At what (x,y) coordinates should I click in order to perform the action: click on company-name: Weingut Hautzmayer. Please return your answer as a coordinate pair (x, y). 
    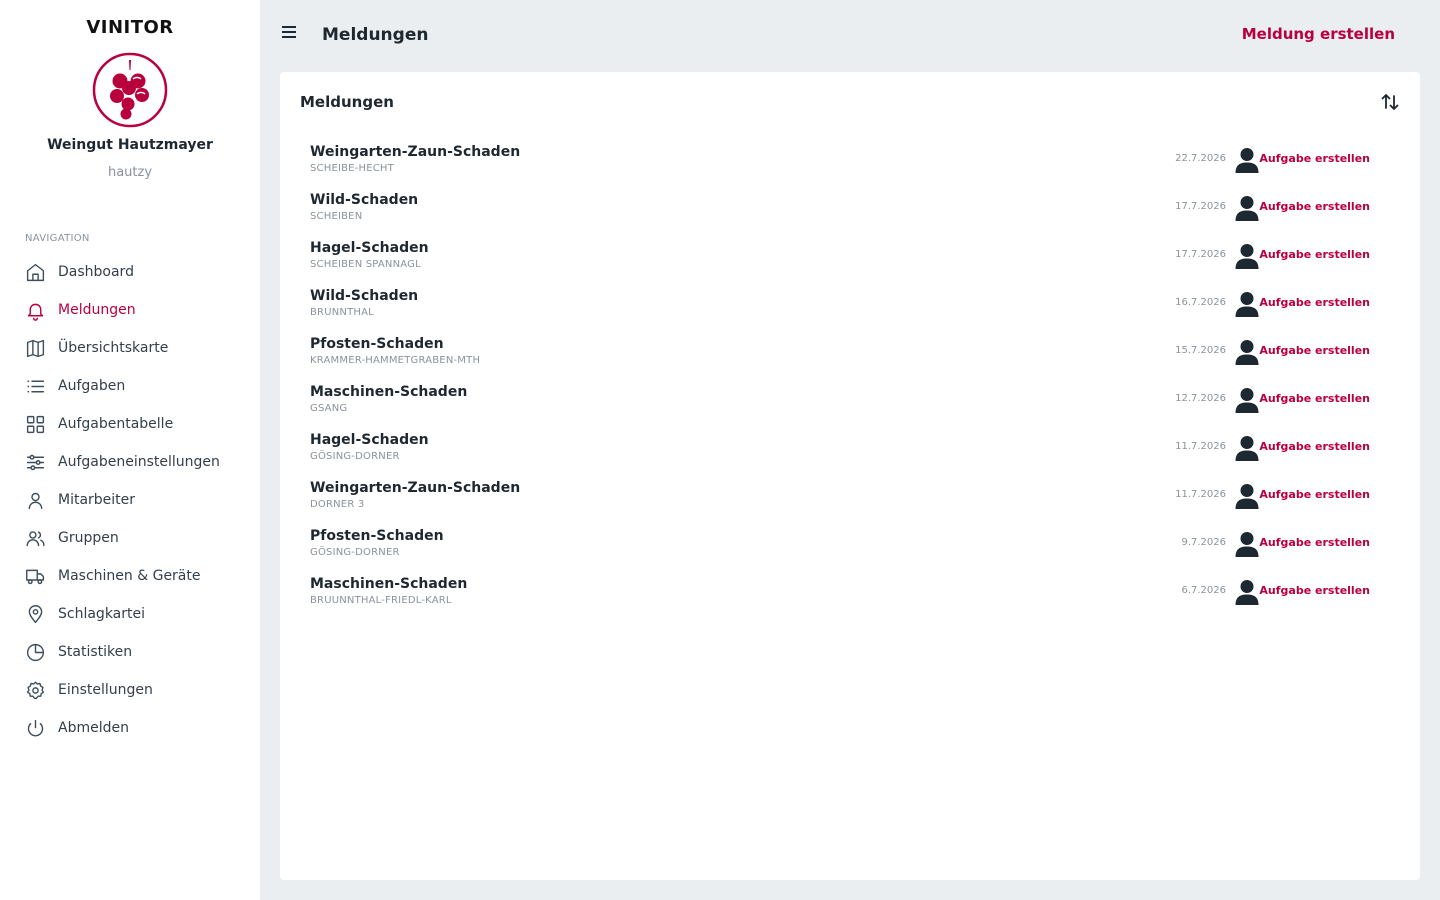
    Looking at the image, I should click on (130, 145).